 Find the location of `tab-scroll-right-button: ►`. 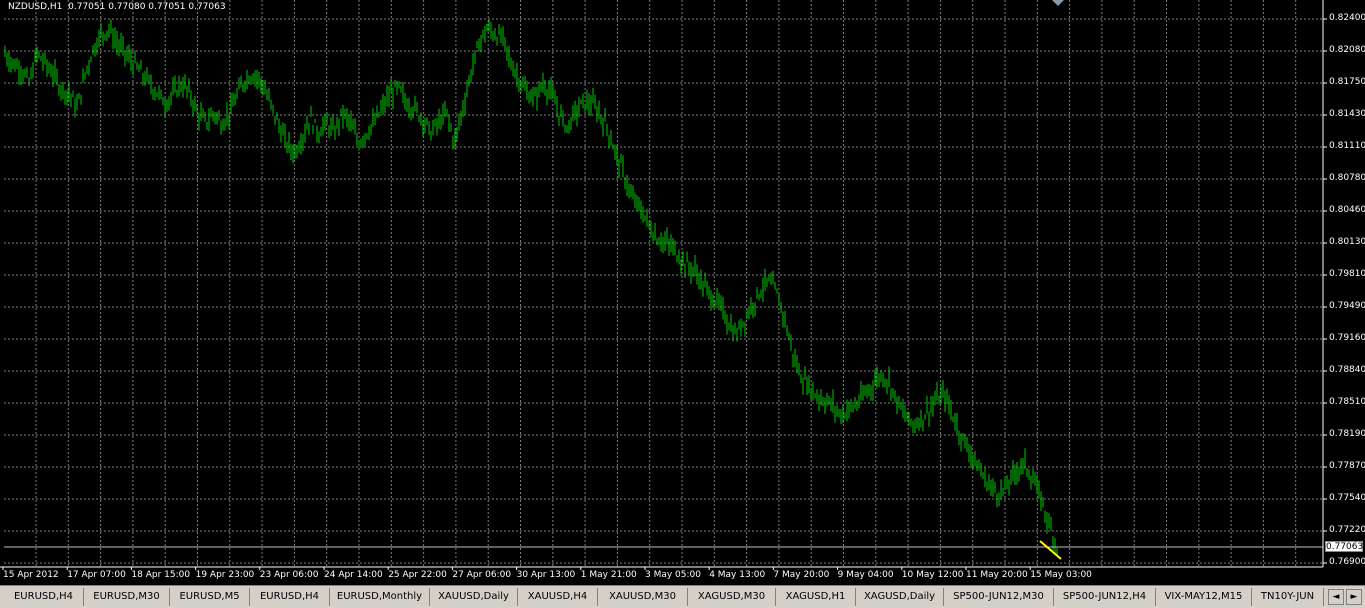

tab-scroll-right-button: ► is located at coordinates (1354, 597).